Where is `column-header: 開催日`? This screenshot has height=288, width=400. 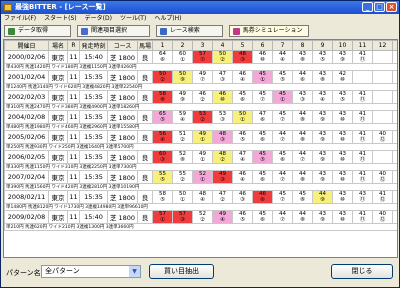
column-header: 開催日 is located at coordinates (26, 45).